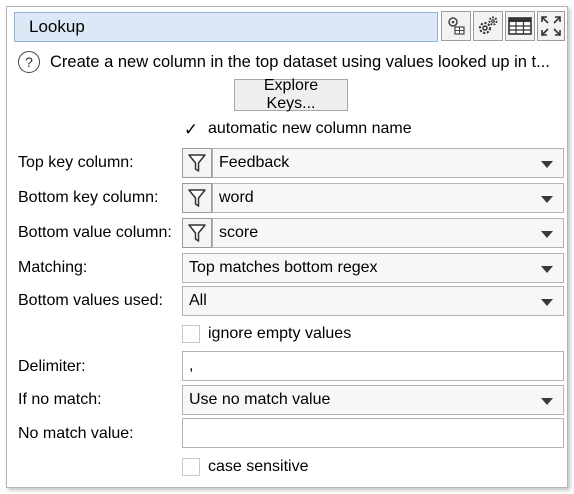 The width and height of the screenshot is (574, 494). I want to click on delimiter-label: Delimiter:, so click(52, 366).